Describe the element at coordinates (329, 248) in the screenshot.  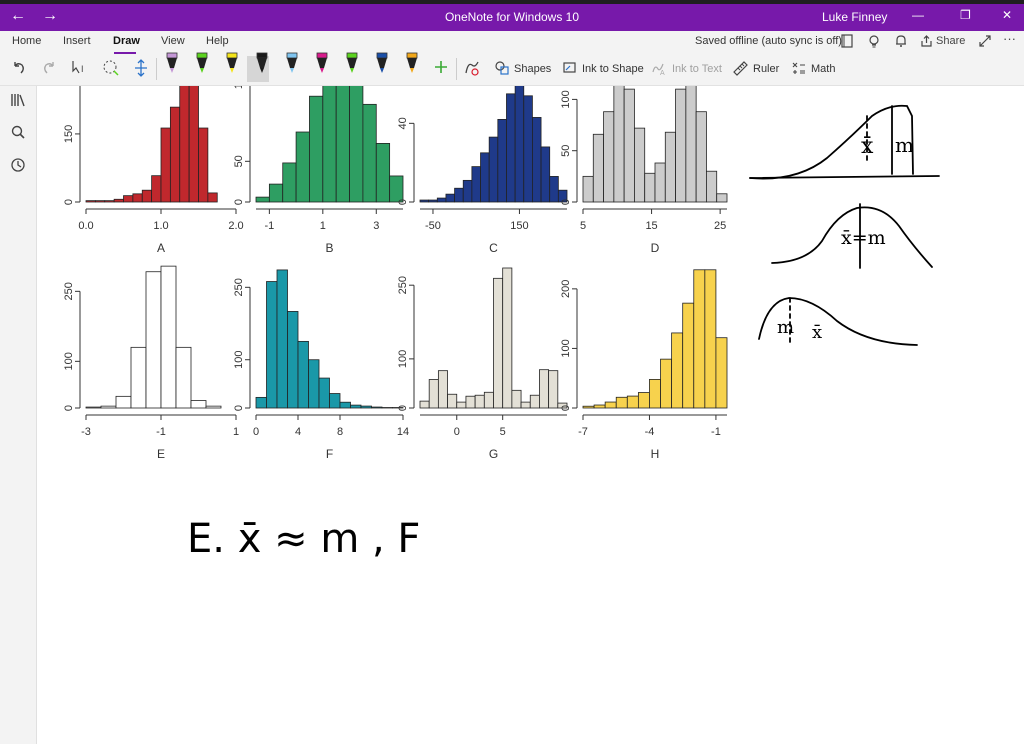
I see `histogram-title: B` at that location.